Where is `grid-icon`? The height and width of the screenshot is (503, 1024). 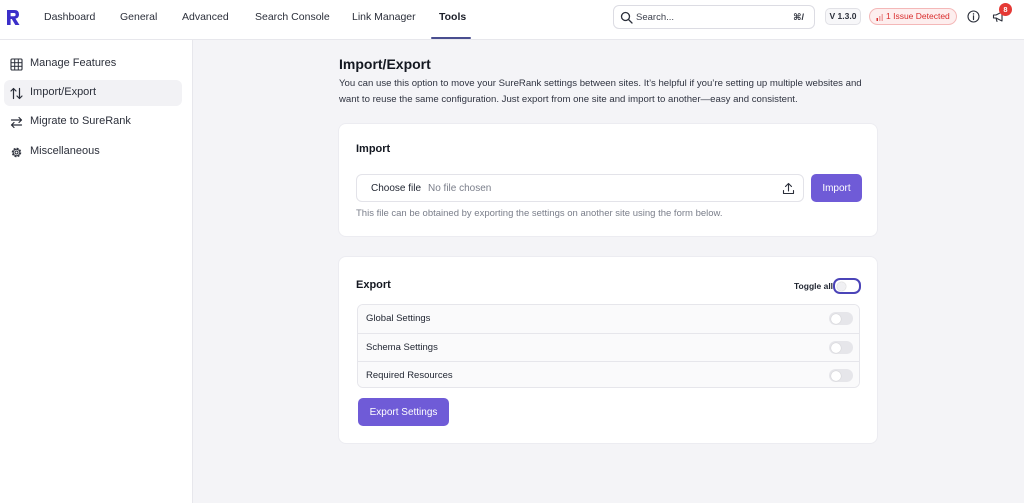
grid-icon is located at coordinates (16, 64).